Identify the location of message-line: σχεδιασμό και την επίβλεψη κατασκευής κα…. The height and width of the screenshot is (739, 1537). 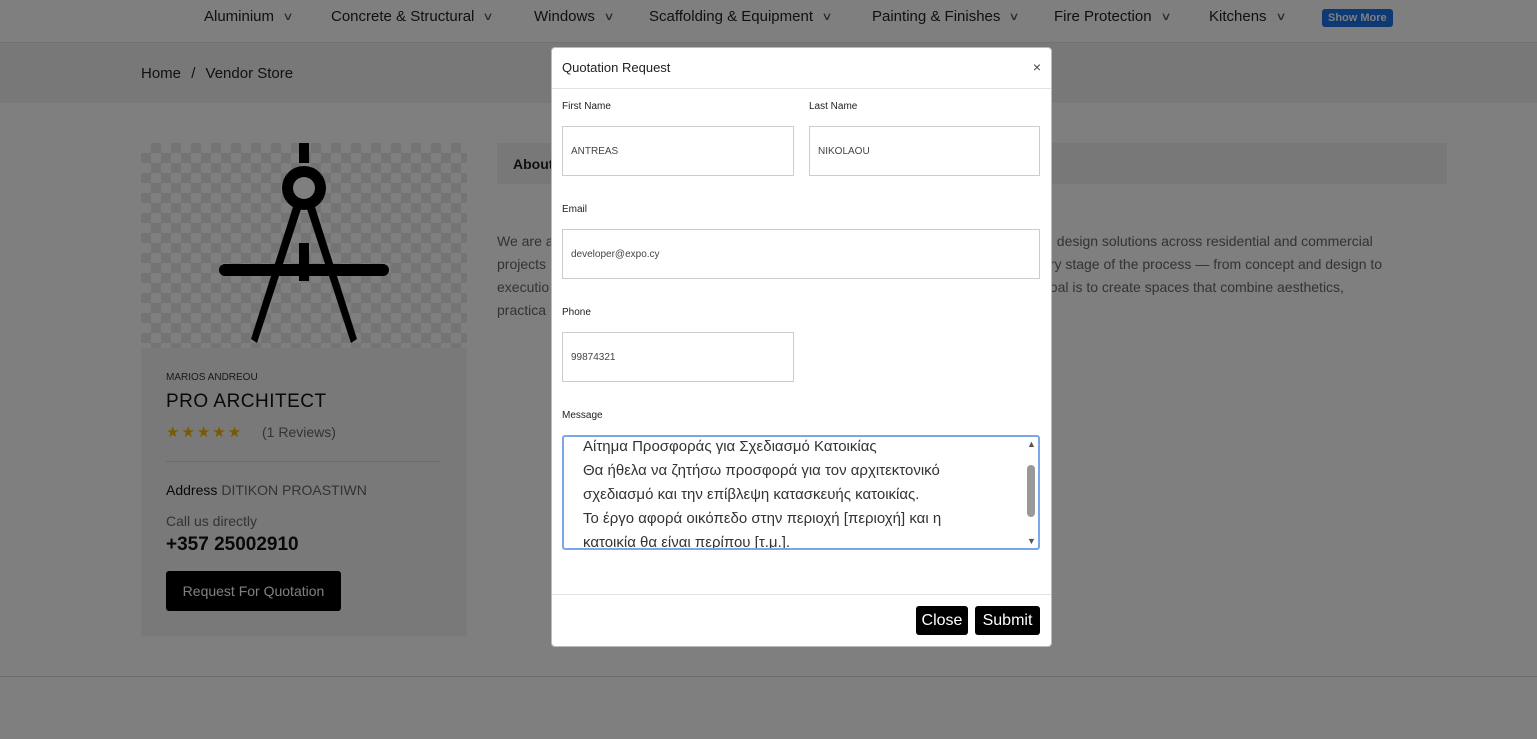
(751, 494).